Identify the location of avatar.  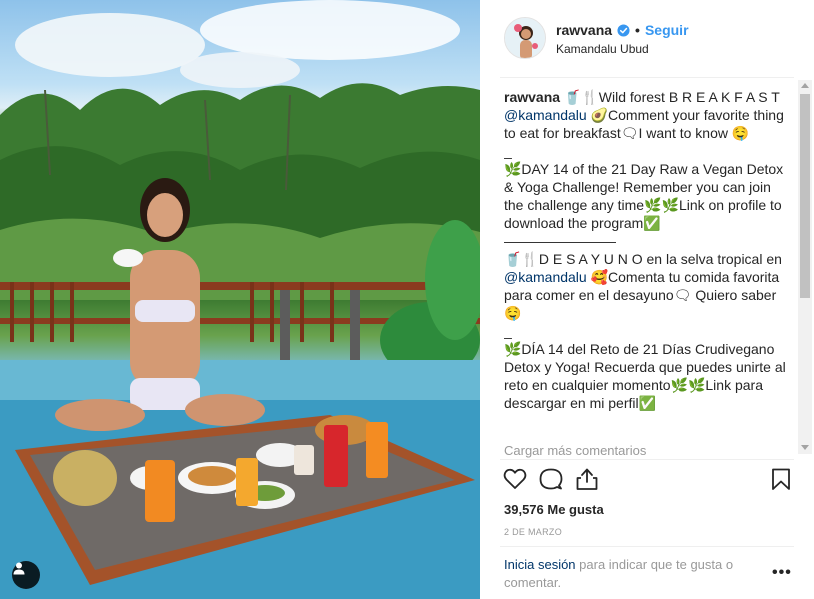
(525, 38).